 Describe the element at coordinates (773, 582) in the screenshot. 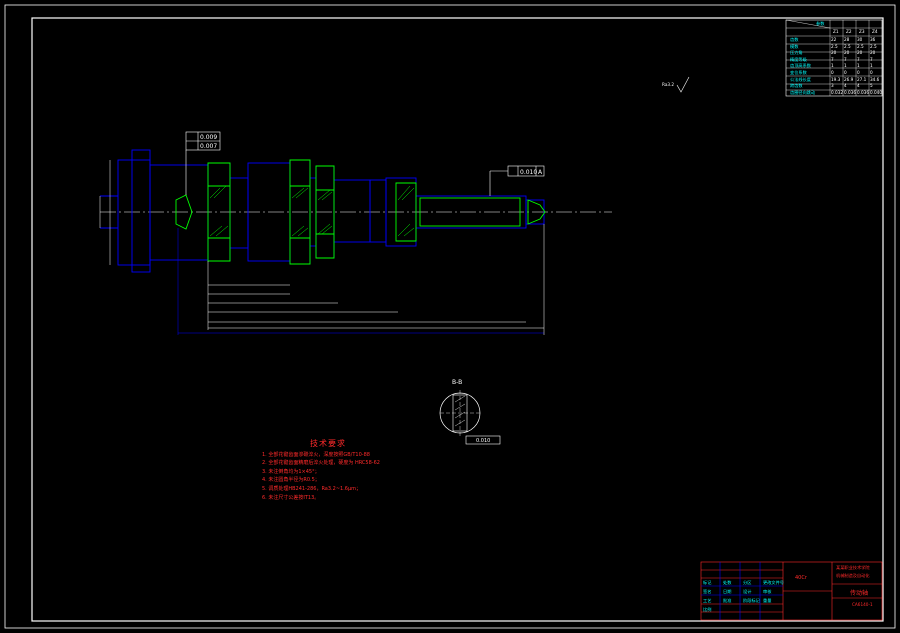

I see `title-block-label: 更改文件号` at that location.